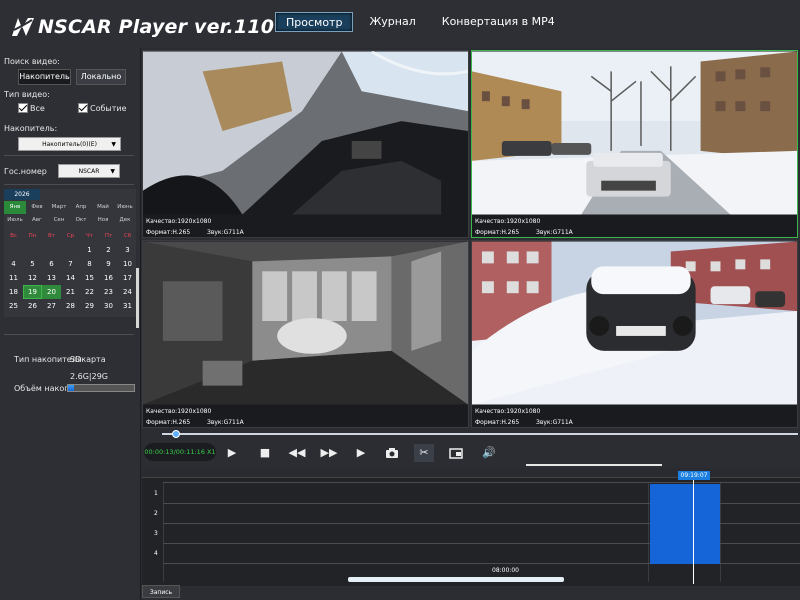 The image size is (800, 600). What do you see at coordinates (89, 278) in the screenshot?
I see `calendar-day: 15` at bounding box center [89, 278].